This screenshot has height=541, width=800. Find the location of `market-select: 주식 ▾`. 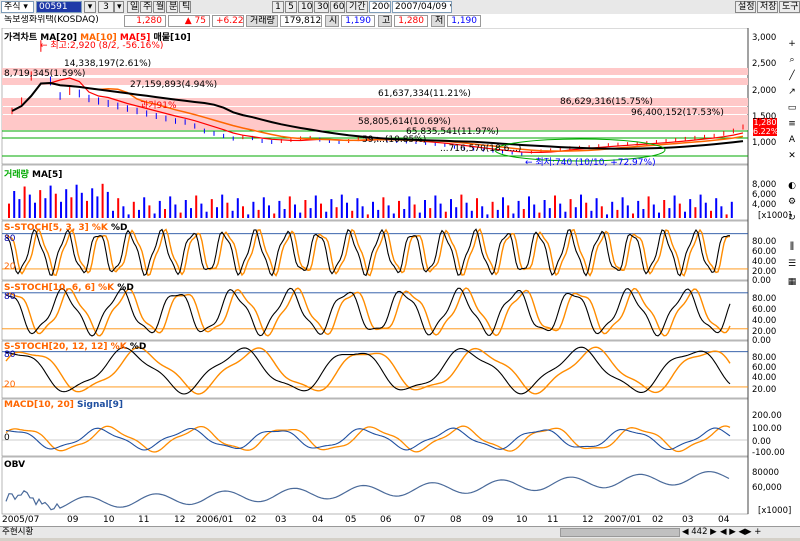

market-select: 주식 ▾ is located at coordinates (17, 7).